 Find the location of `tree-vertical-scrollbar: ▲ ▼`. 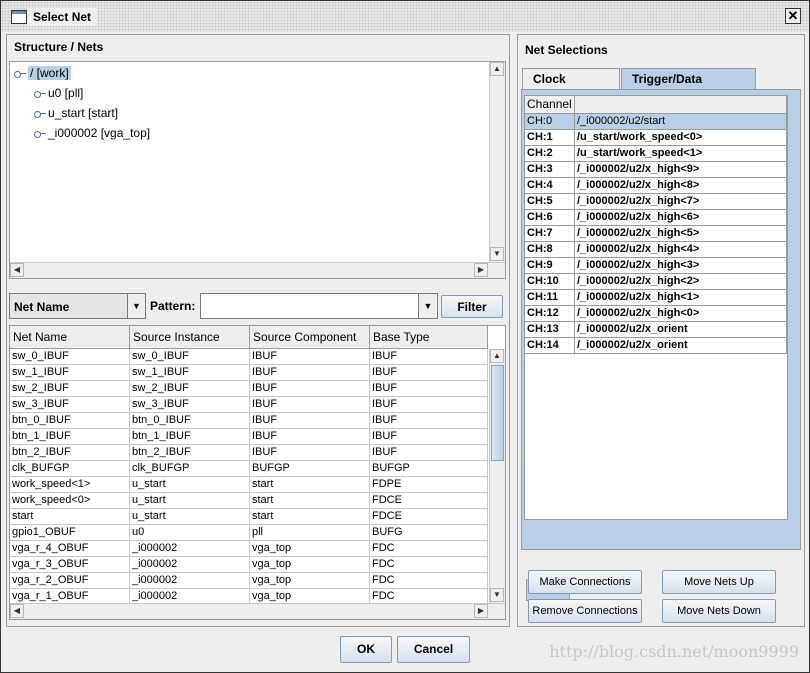

tree-vertical-scrollbar: ▲ ▼ is located at coordinates (497, 162).